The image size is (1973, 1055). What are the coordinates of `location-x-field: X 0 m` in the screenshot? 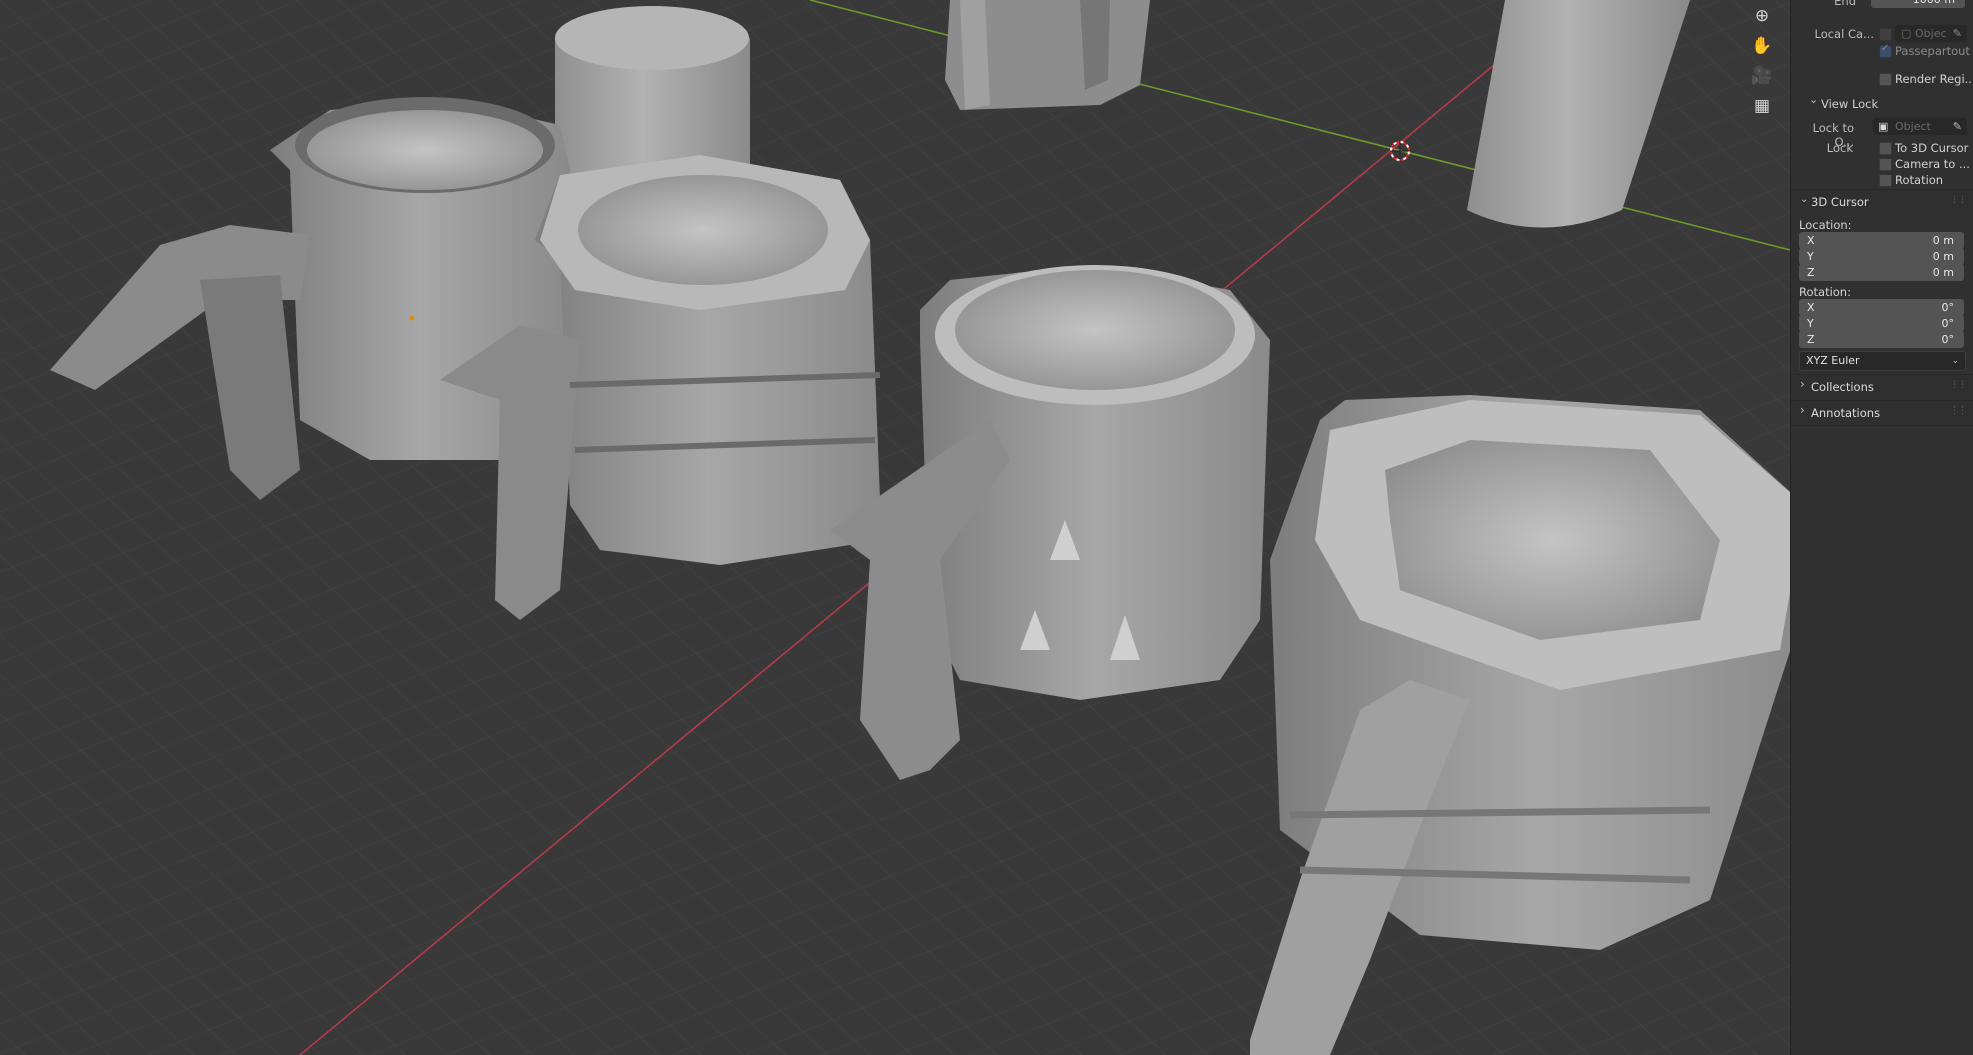 It's located at (1881, 240).